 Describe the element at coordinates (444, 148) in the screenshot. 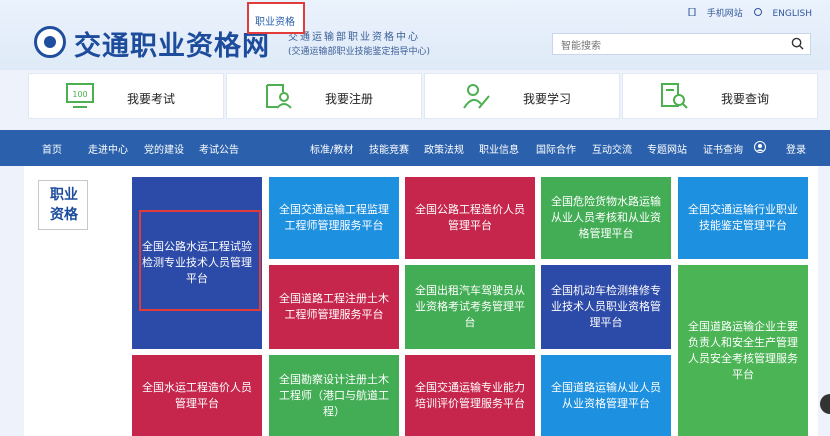

I see `nav-item-policy: 政策法规` at that location.